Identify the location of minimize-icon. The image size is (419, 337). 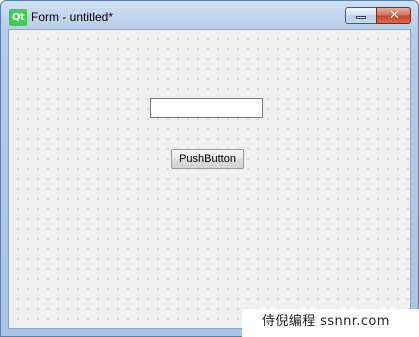
(361, 17).